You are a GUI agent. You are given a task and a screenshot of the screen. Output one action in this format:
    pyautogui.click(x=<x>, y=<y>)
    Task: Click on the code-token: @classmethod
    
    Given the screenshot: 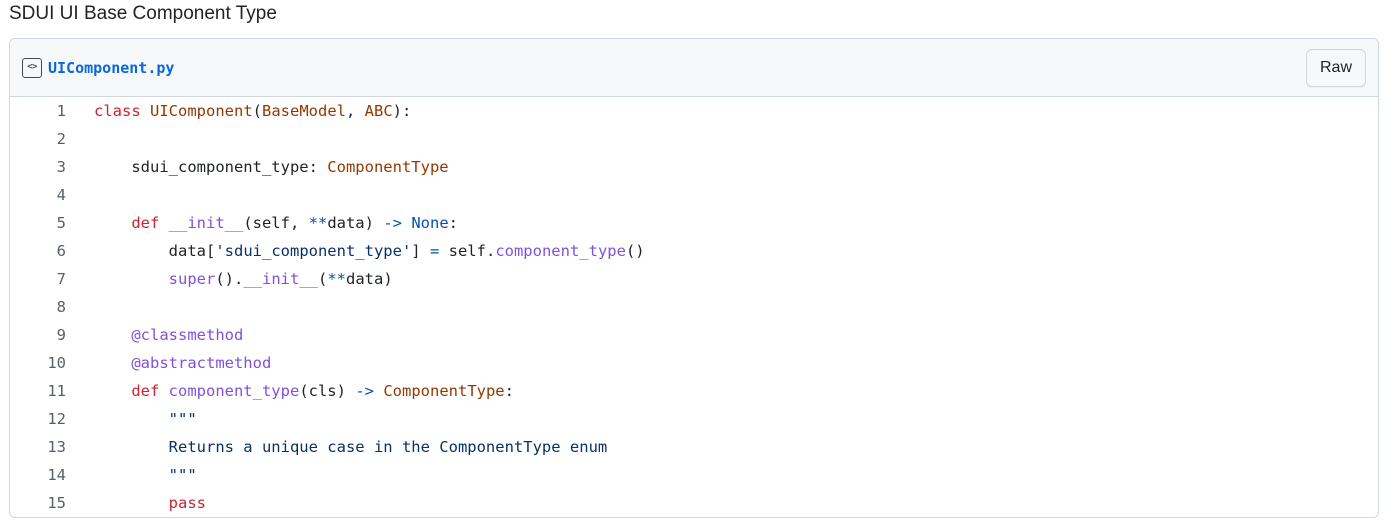 What is the action you would take?
    pyautogui.click(x=187, y=335)
    